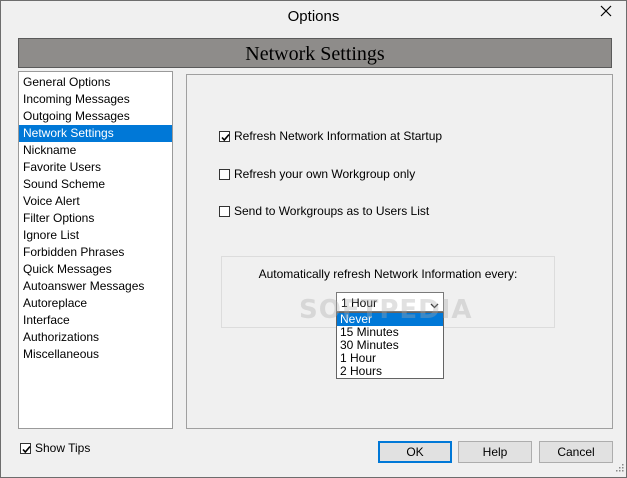 The height and width of the screenshot is (478, 627). I want to click on nav-item-nickname: Nickname, so click(95, 150).